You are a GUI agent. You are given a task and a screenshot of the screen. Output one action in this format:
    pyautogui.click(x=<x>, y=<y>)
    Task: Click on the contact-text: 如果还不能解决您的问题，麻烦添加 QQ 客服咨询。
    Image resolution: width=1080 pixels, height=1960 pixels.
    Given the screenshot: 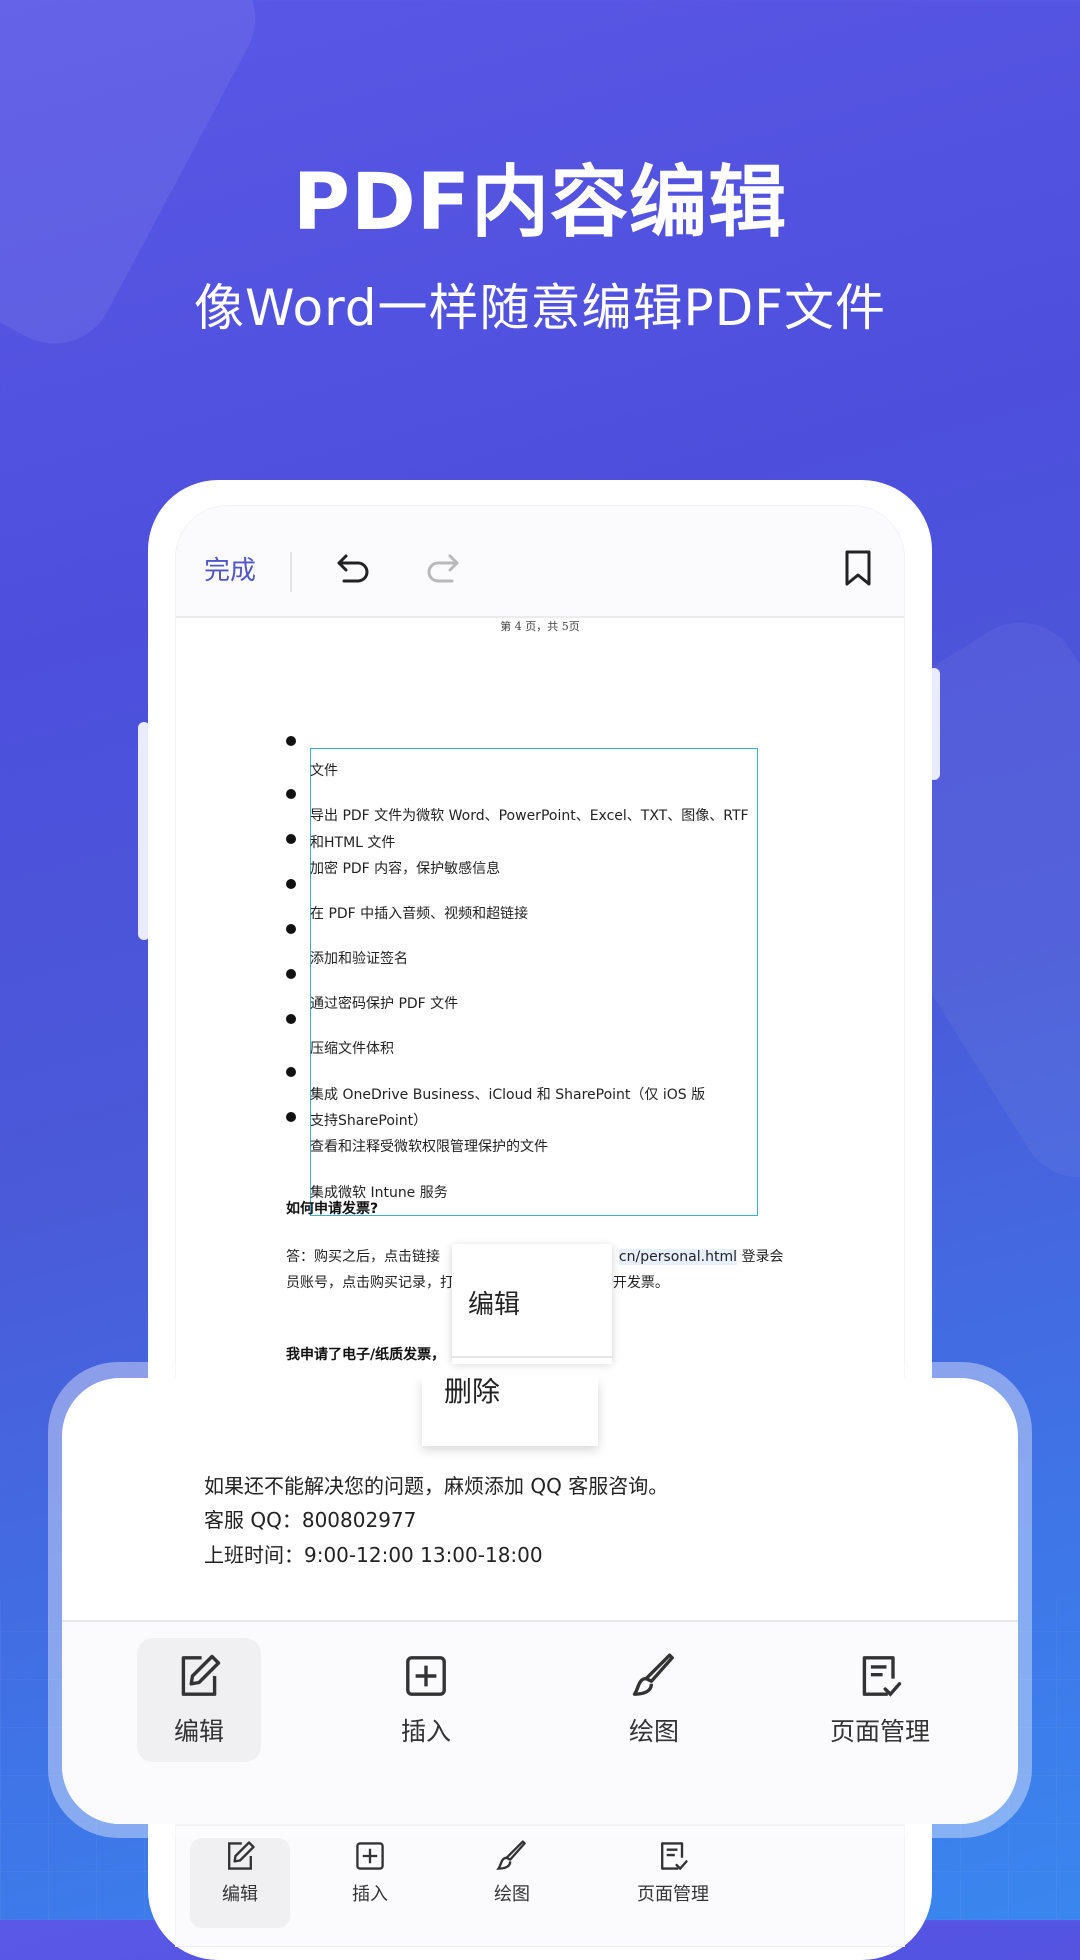 What is the action you would take?
    pyautogui.click(x=436, y=1486)
    